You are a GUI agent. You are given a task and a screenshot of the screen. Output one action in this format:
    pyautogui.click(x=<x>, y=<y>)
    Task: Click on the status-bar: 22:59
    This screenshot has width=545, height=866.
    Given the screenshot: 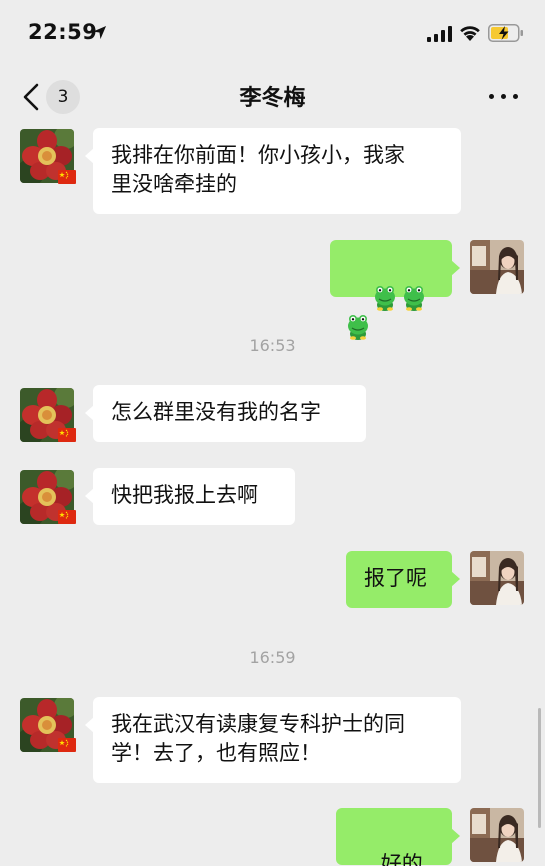 What is the action you would take?
    pyautogui.click(x=272, y=32)
    